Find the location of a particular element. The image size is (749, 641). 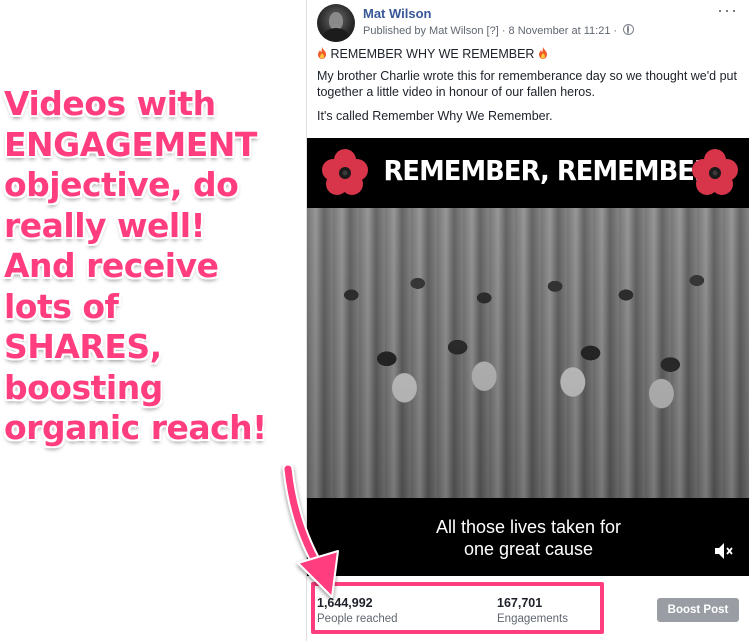

author-name: Mat Wilson is located at coordinates (397, 13).